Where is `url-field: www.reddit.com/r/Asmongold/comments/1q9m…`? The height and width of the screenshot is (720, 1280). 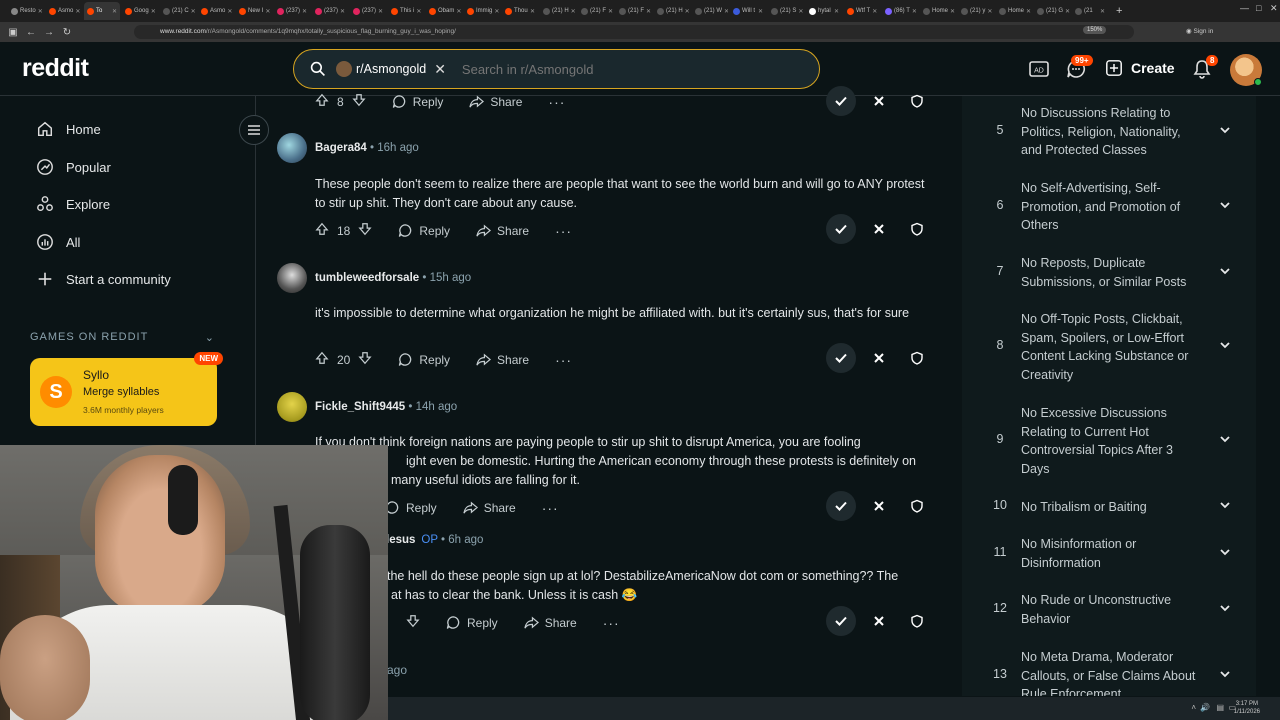
url-field: www.reddit.com/r/Asmongold/comments/1q9m… is located at coordinates (634, 32).